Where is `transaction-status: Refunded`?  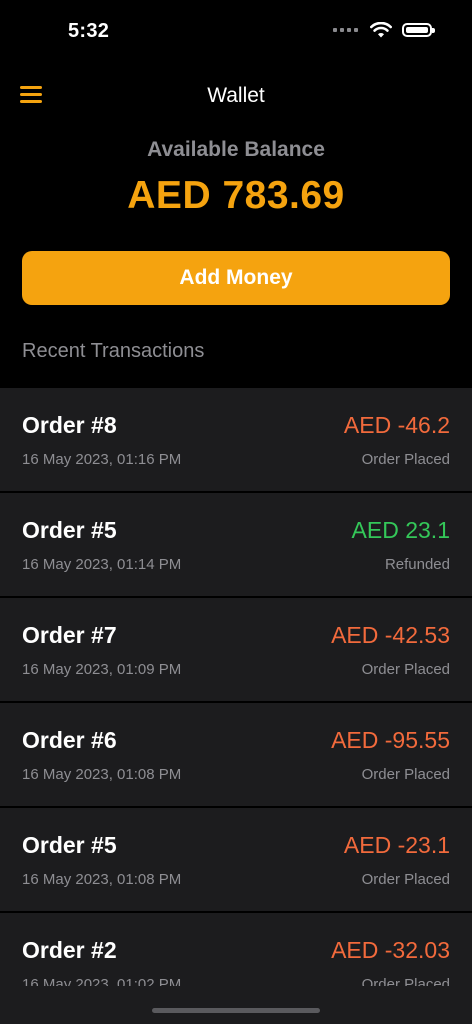
transaction-status: Refunded is located at coordinates (417, 564).